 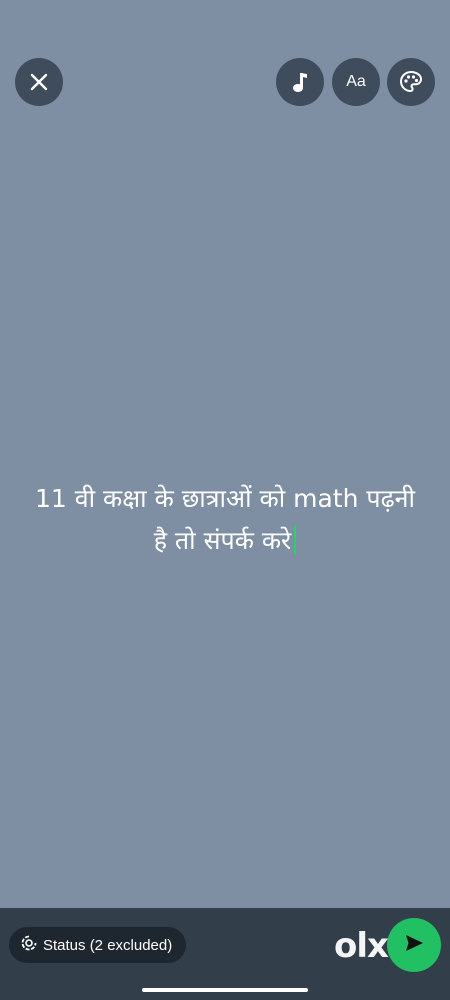 I want to click on olx-watermark: olx, so click(x=361, y=946).